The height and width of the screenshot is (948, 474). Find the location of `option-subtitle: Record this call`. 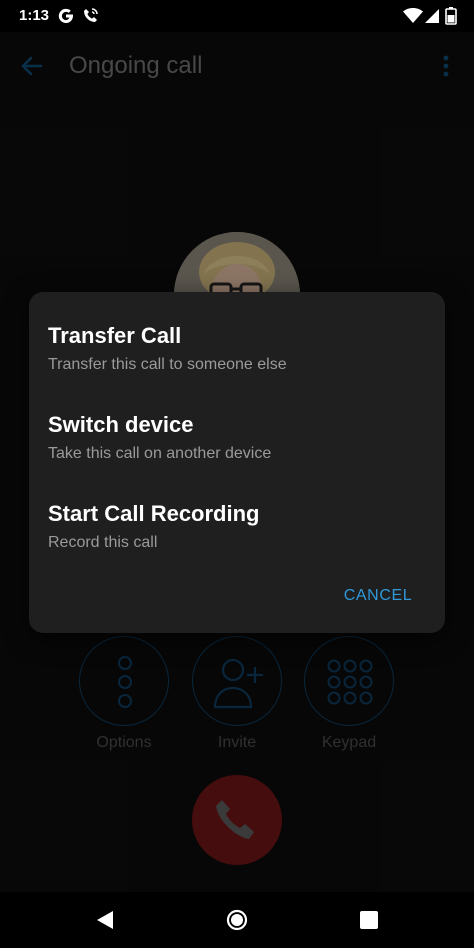

option-subtitle: Record this call is located at coordinates (103, 542).